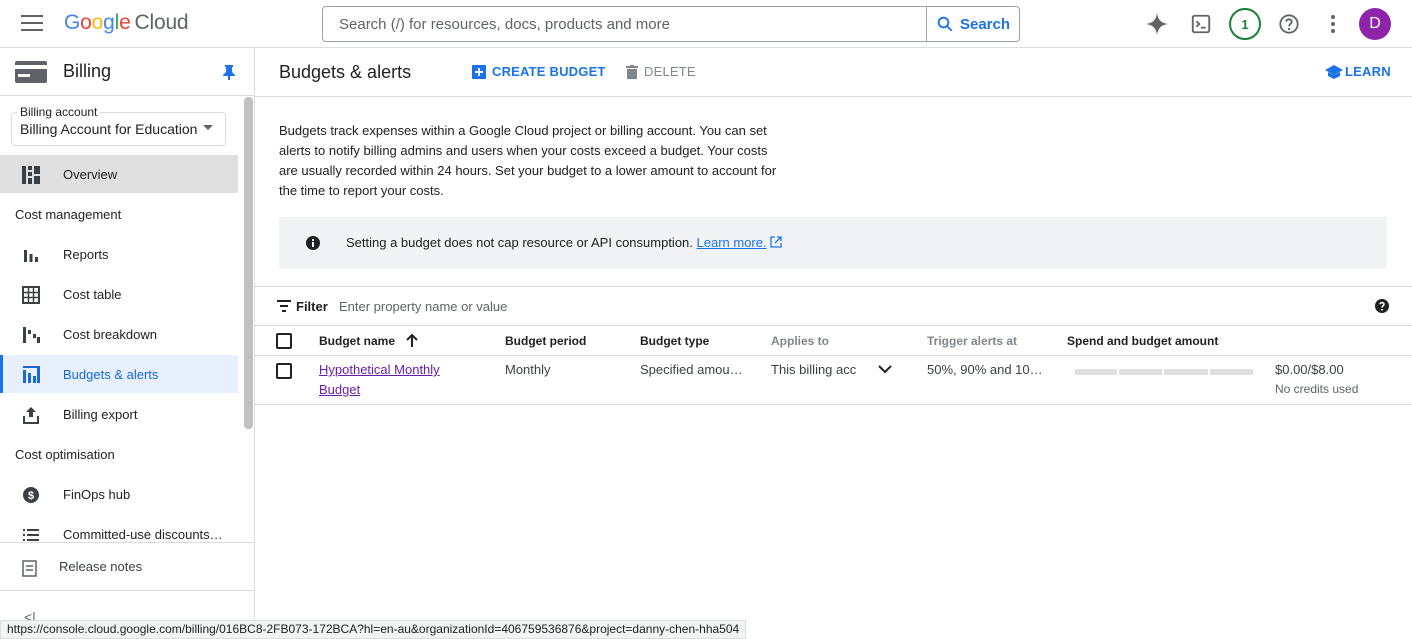 The image size is (1412, 639). What do you see at coordinates (357, 341) in the screenshot?
I see `column-header-label: Budget name` at bounding box center [357, 341].